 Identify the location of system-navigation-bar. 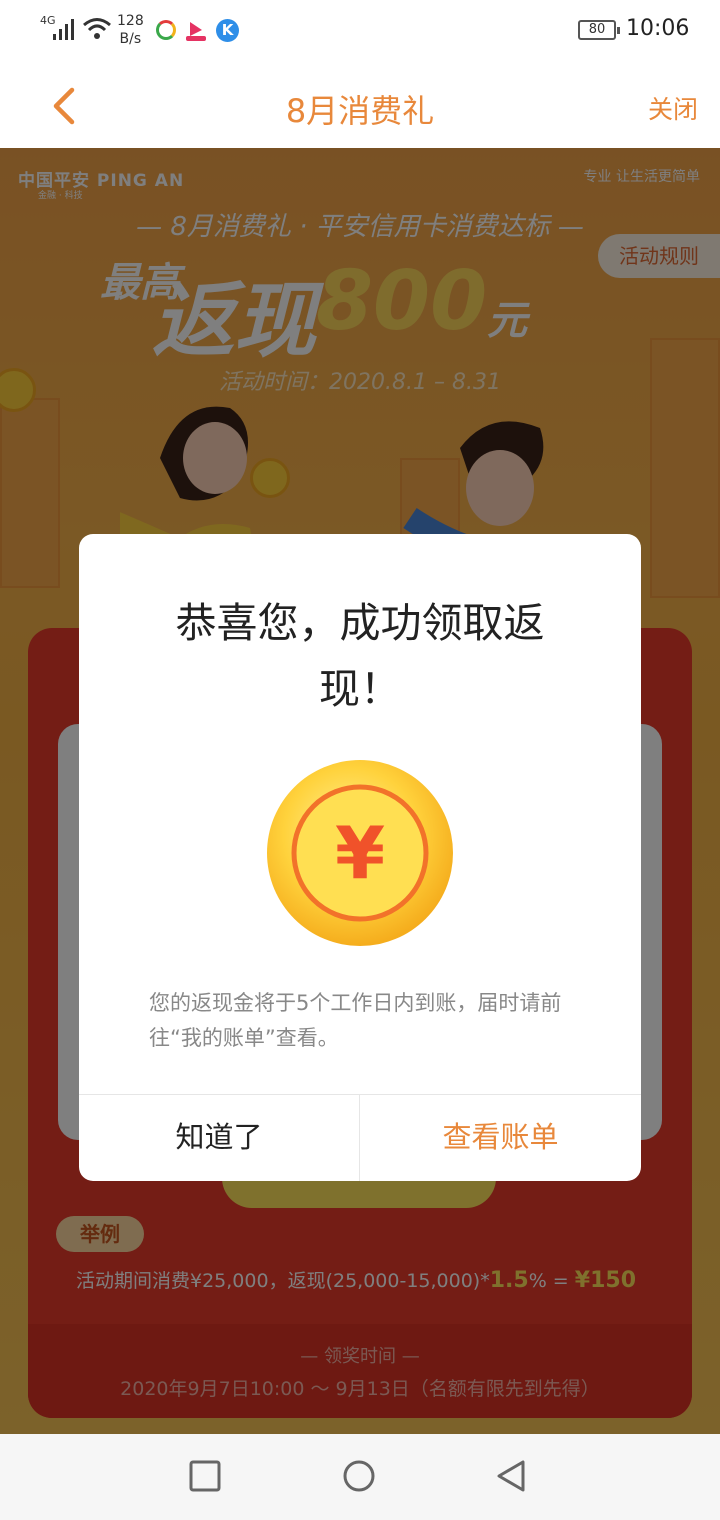
(360, 1477).